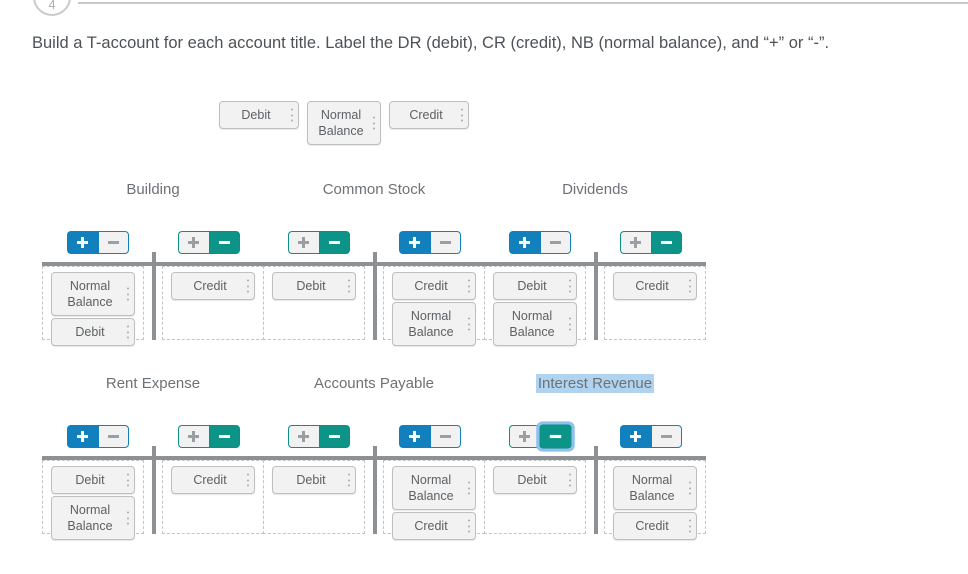 This screenshot has width=968, height=574. Describe the element at coordinates (595, 383) in the screenshot. I see `account-title-text: Interest Revenue` at that location.